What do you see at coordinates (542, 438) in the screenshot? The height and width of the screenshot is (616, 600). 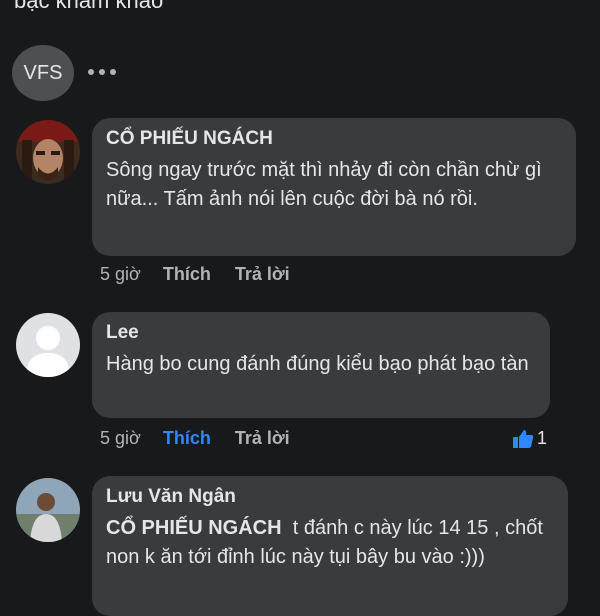 I see `reaction-count-value: 1` at bounding box center [542, 438].